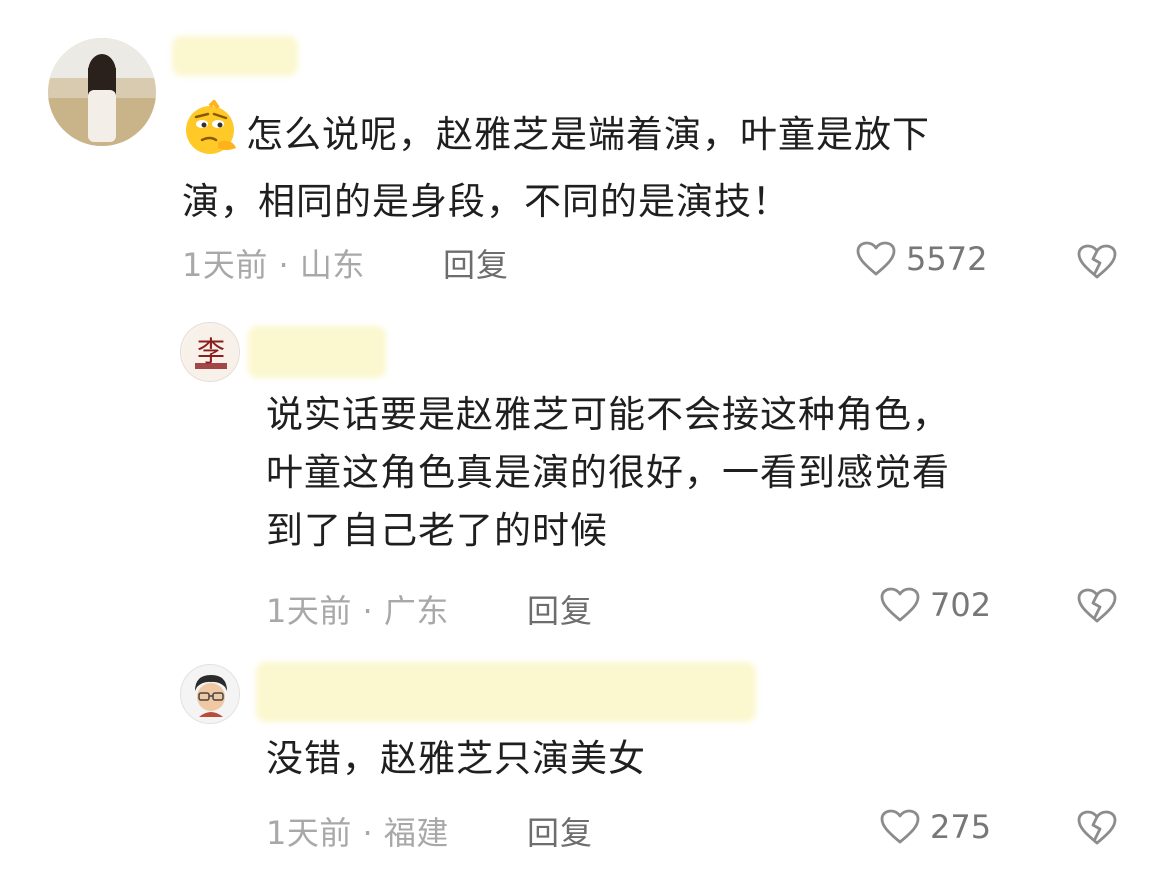 This screenshot has width=1169, height=877. I want to click on location: 广东, so click(416, 611).